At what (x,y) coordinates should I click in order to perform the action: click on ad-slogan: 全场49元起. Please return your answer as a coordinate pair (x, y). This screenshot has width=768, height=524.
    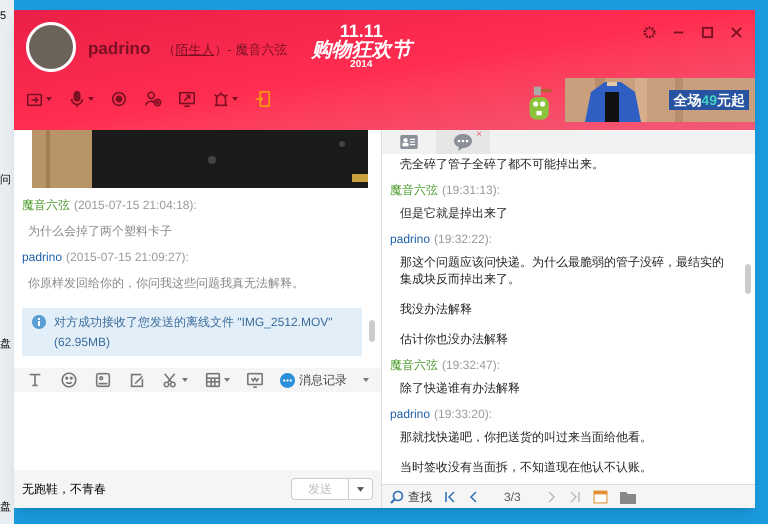
    Looking at the image, I should click on (709, 100).